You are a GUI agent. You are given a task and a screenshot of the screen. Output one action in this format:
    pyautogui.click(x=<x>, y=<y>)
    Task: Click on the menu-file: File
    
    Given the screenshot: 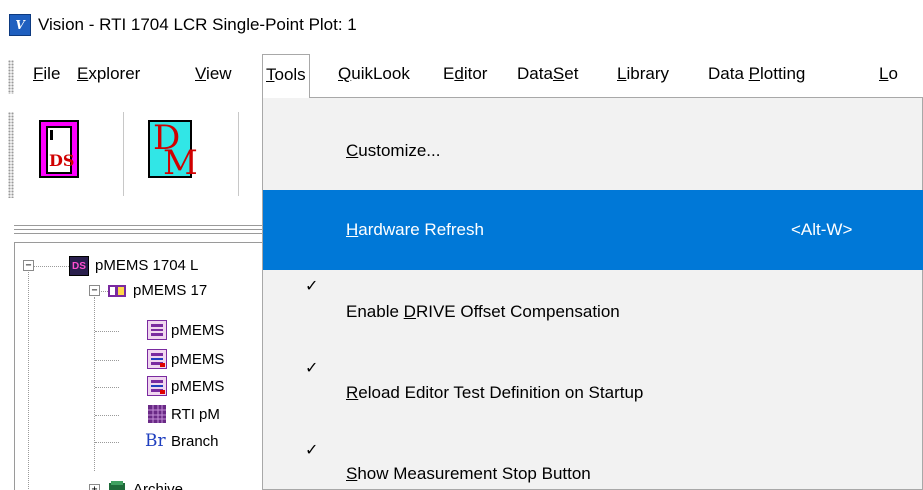 What is the action you would take?
    pyautogui.click(x=46, y=74)
    